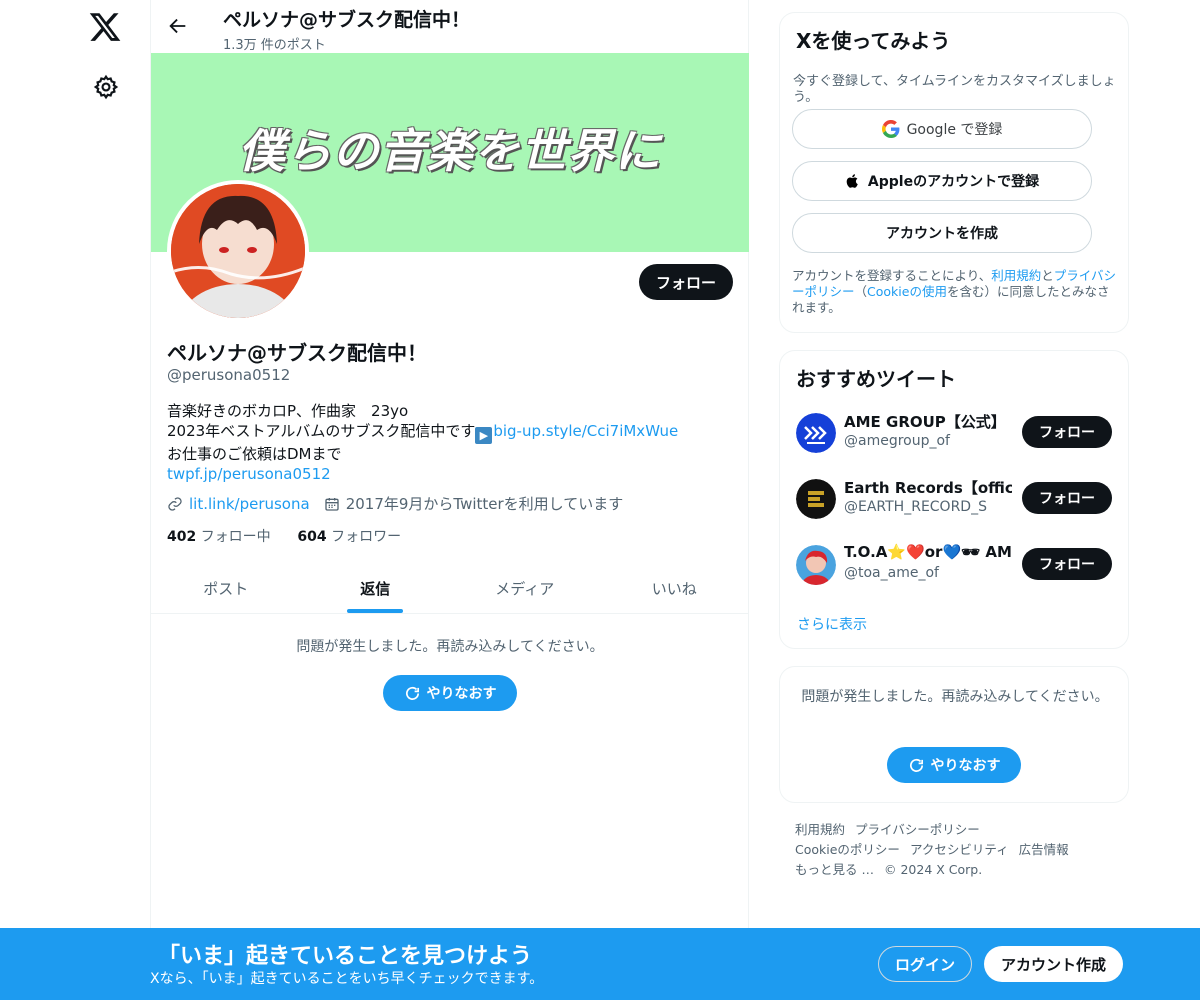 The width and height of the screenshot is (1200, 1000). What do you see at coordinates (235, 537) in the screenshot?
I see `following-label: フォロー中` at bounding box center [235, 537].